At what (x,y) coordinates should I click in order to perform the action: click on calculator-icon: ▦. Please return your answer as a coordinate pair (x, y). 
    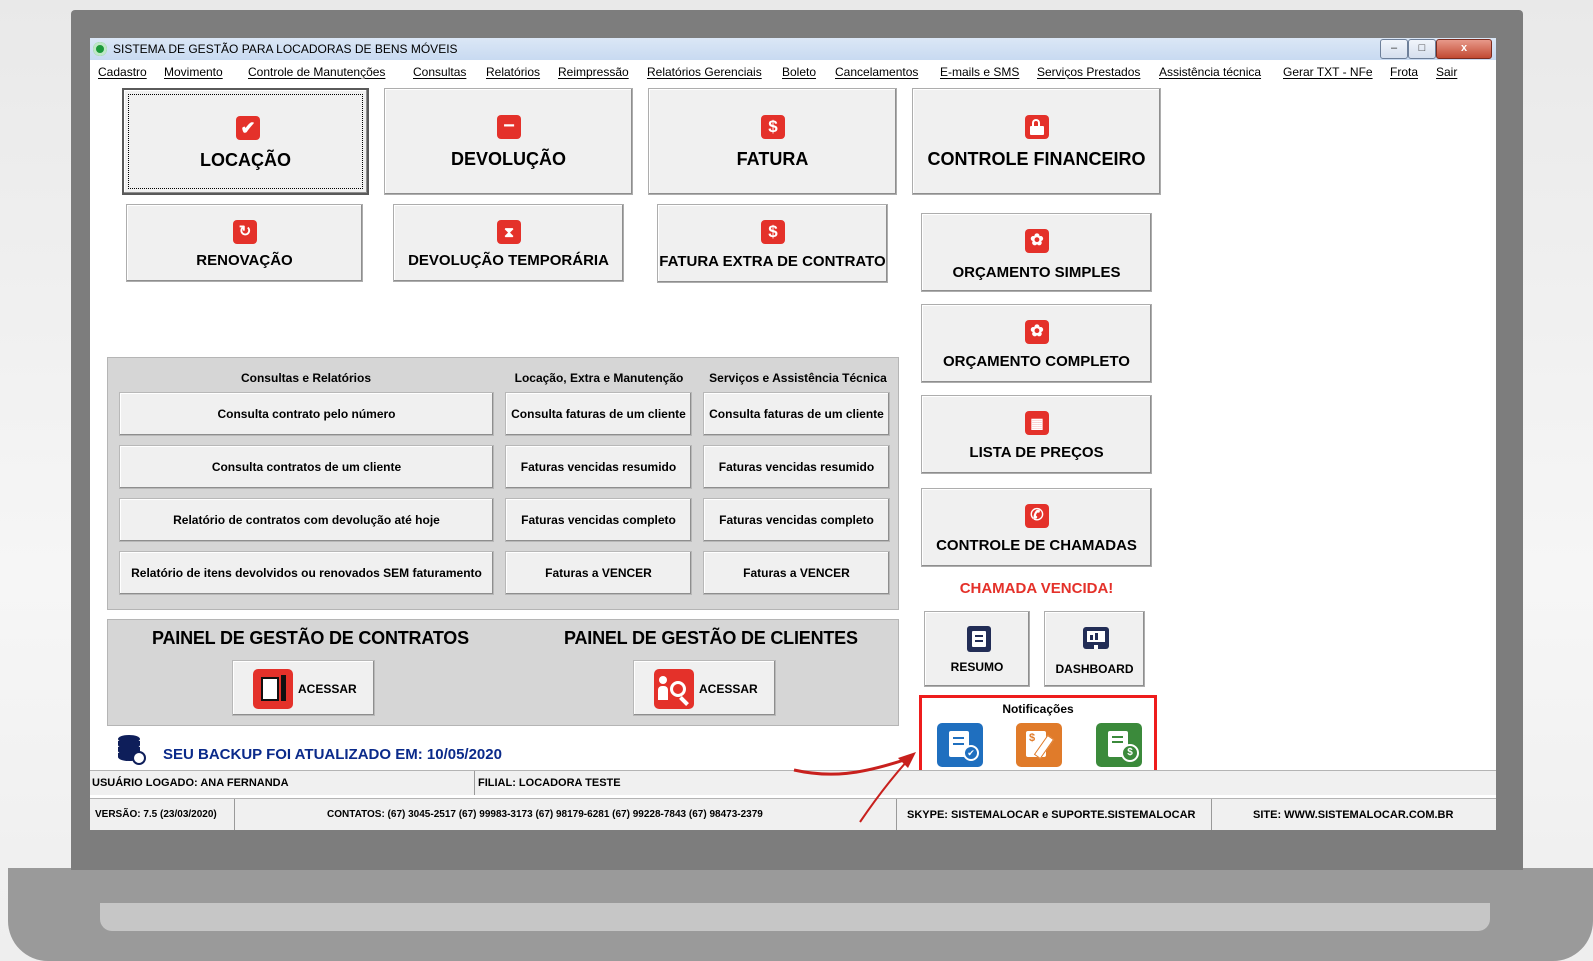
    Looking at the image, I should click on (1037, 423).